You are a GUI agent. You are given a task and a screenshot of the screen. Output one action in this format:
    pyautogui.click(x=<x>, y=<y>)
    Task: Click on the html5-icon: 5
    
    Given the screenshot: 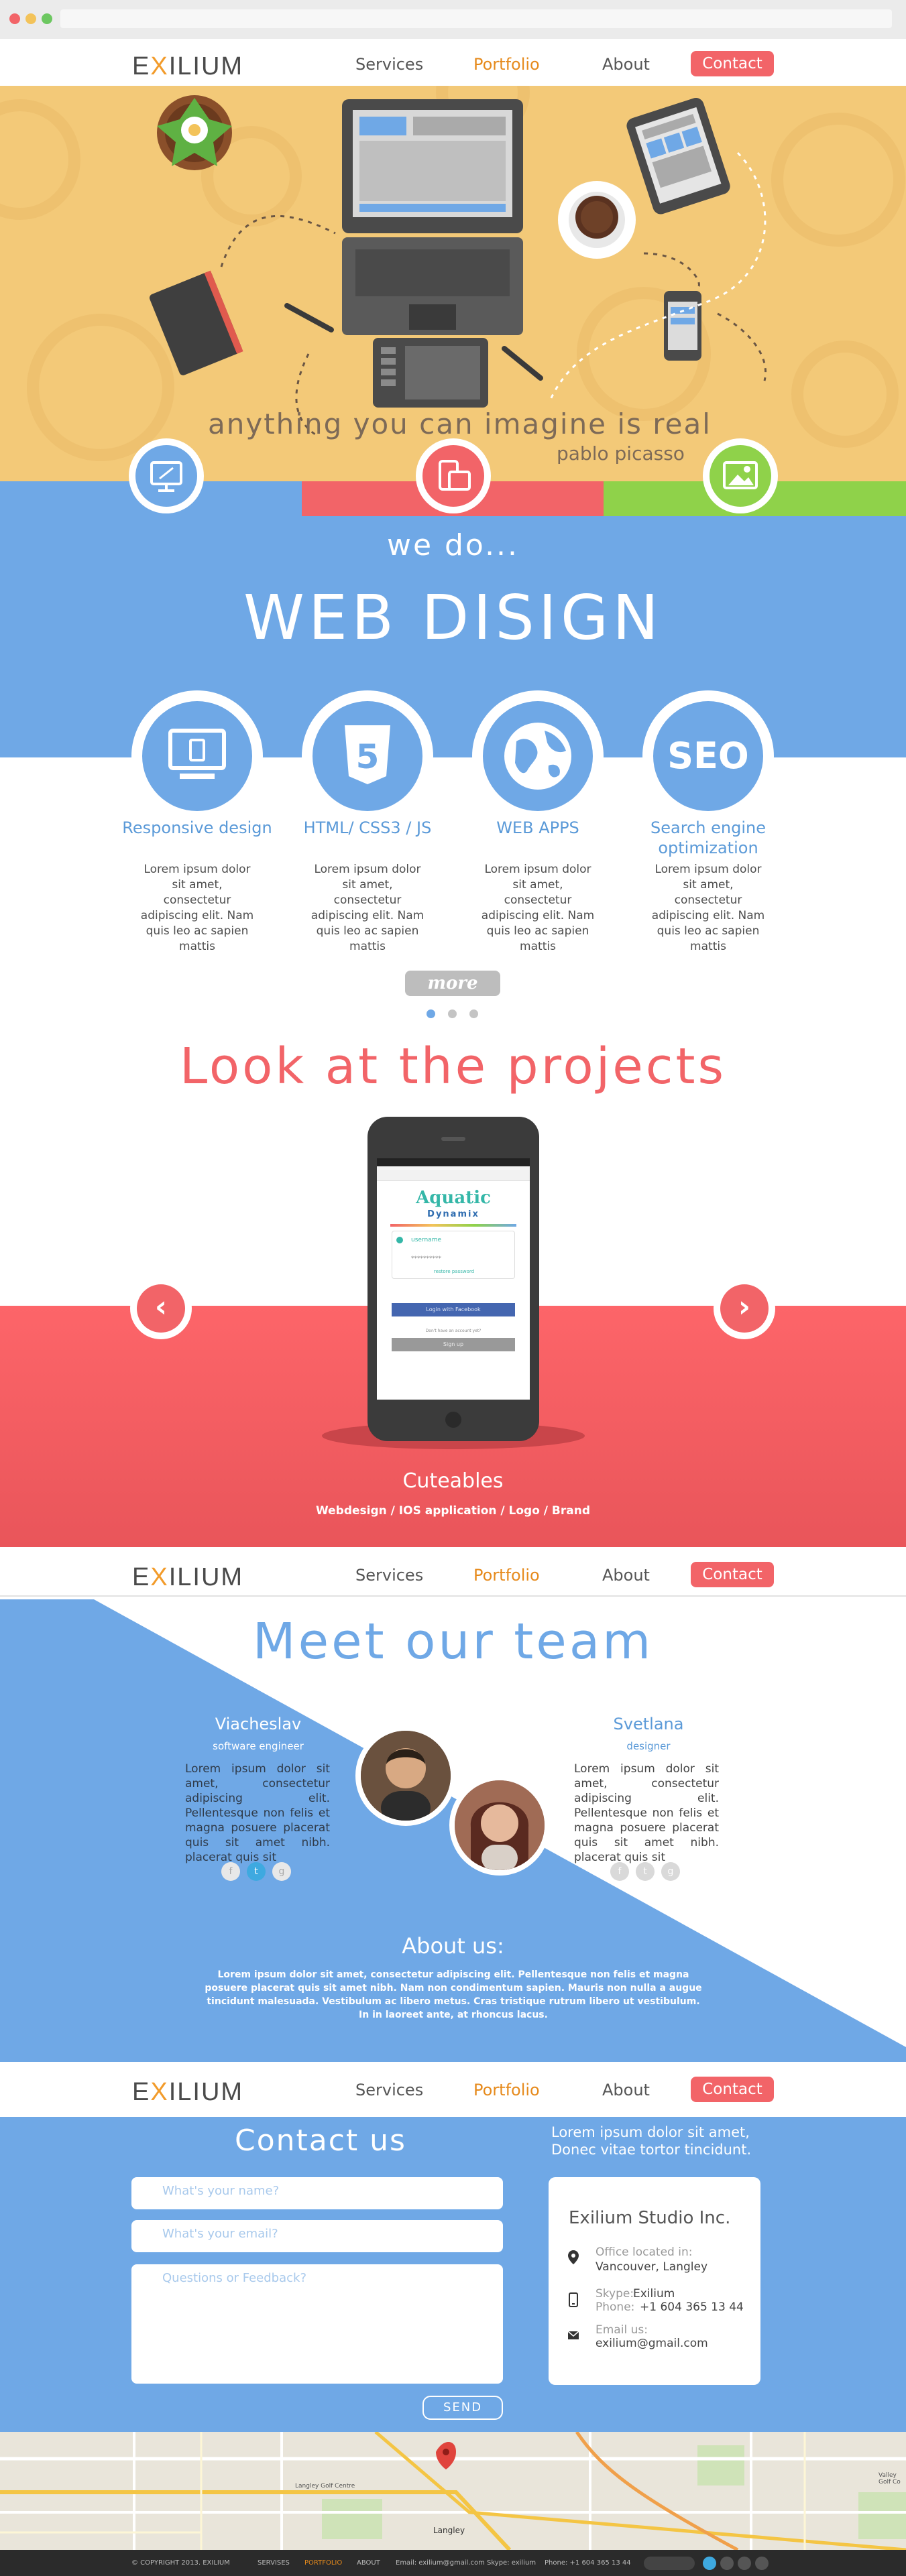 What is the action you would take?
    pyautogui.click(x=367, y=755)
    